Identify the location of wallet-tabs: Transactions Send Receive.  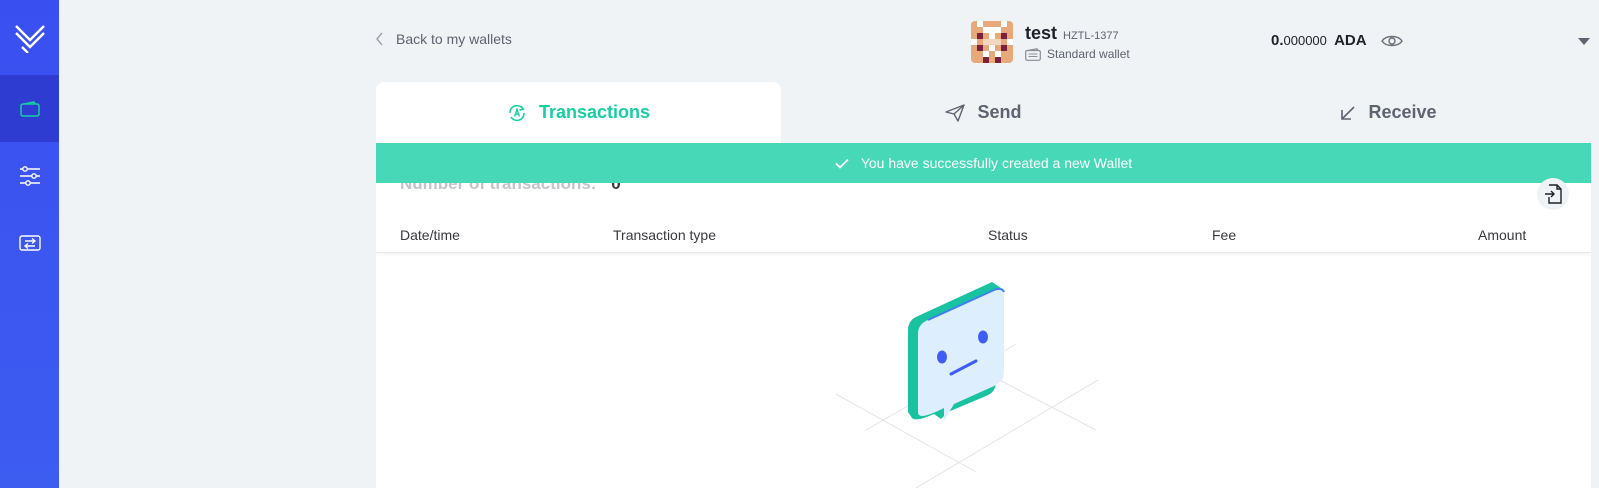
(983, 112).